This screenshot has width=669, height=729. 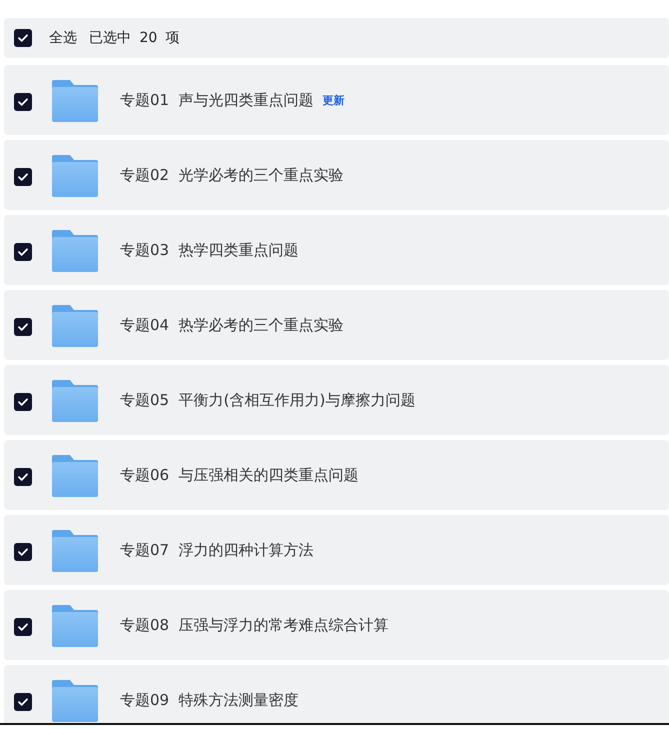 I want to click on selected-count-text: 已选中 20 项, so click(x=134, y=38).